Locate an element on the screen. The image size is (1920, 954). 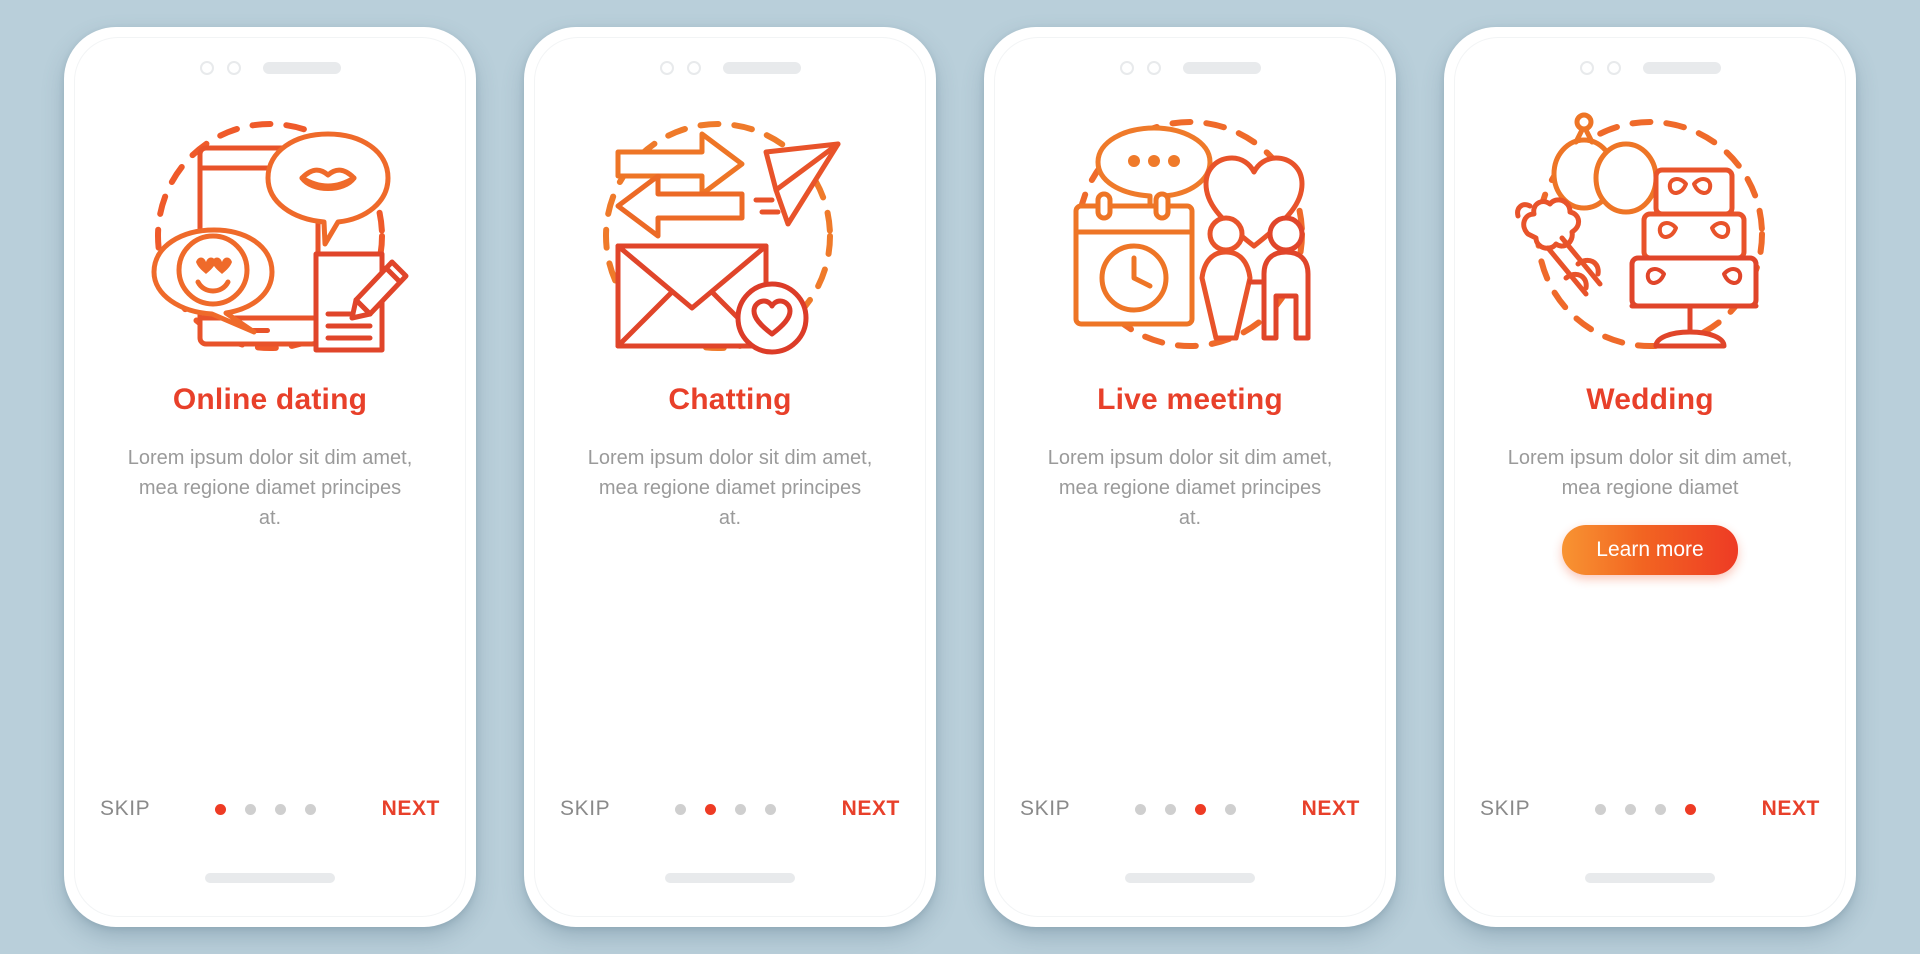
illustration-live-meeting is located at coordinates (1190, 238).